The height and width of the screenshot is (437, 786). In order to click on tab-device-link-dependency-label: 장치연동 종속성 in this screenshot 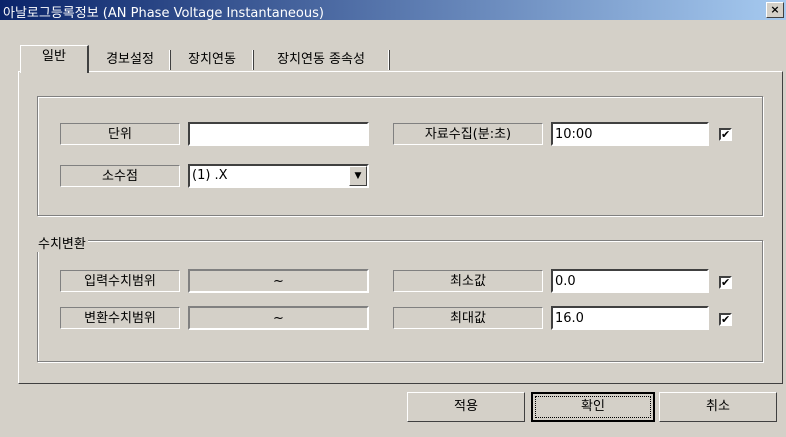, I will do `click(321, 59)`.